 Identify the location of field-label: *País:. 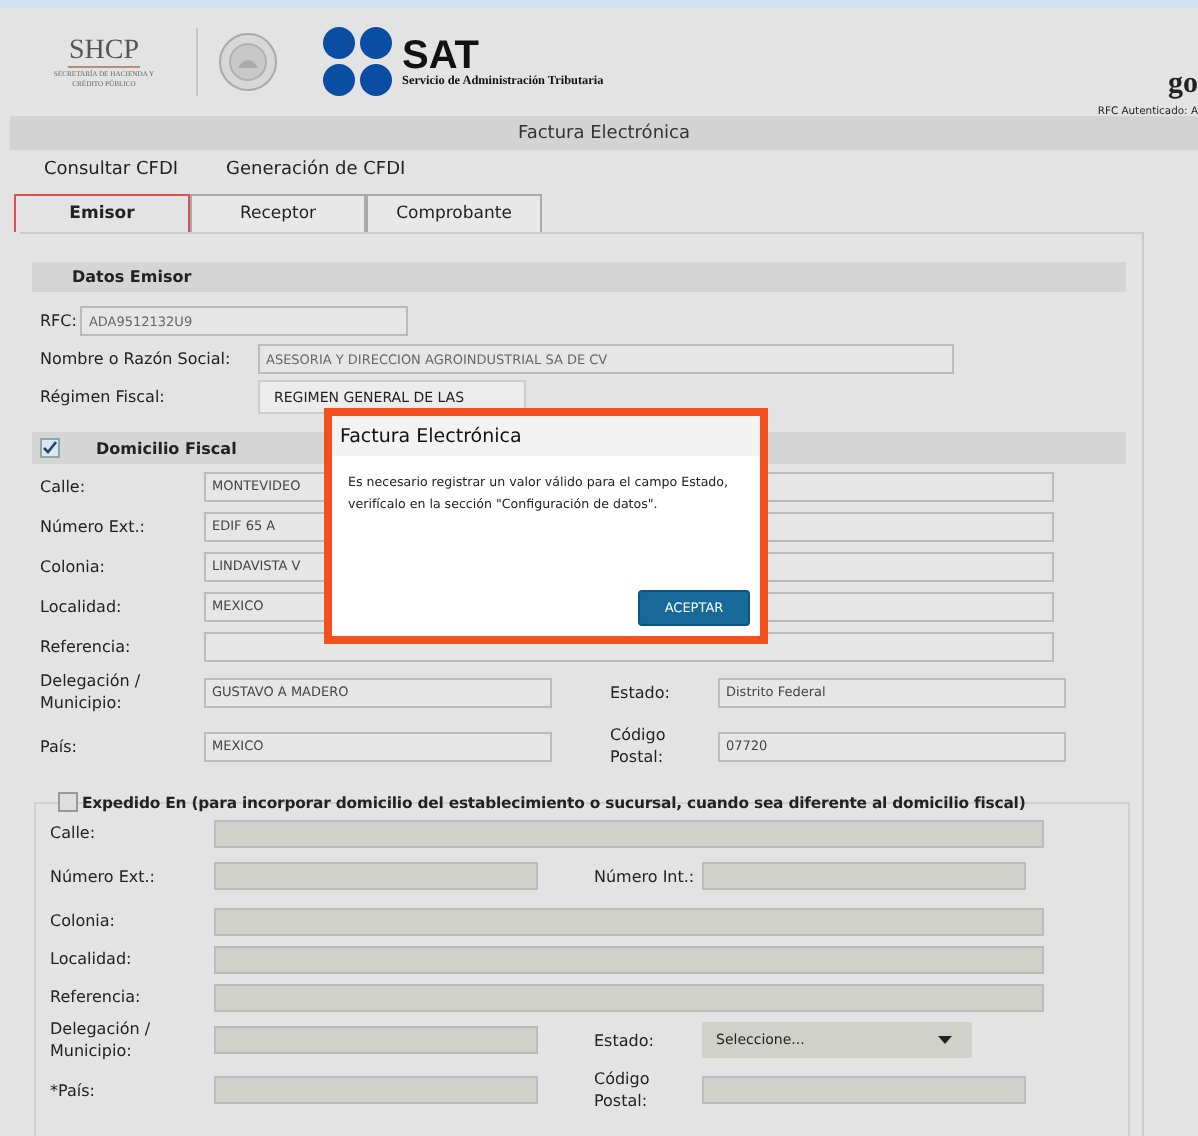
(73, 1090).